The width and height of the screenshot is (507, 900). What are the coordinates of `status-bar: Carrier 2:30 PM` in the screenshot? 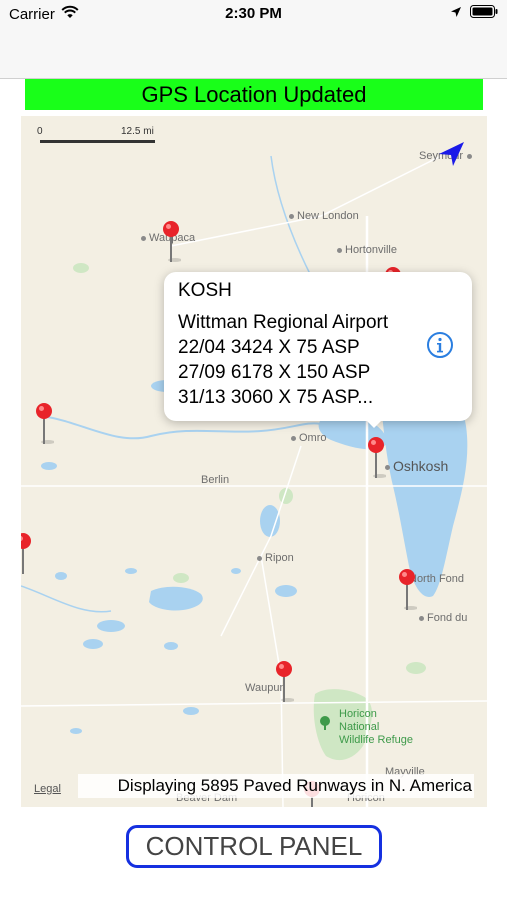 It's located at (253, 15).